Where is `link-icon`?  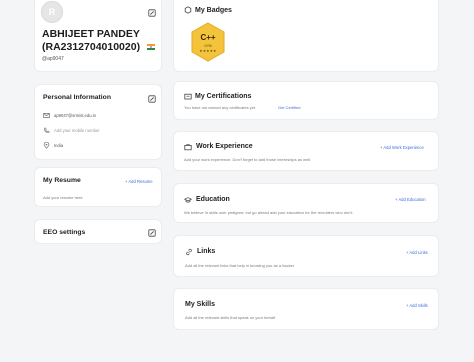 link-icon is located at coordinates (189, 252).